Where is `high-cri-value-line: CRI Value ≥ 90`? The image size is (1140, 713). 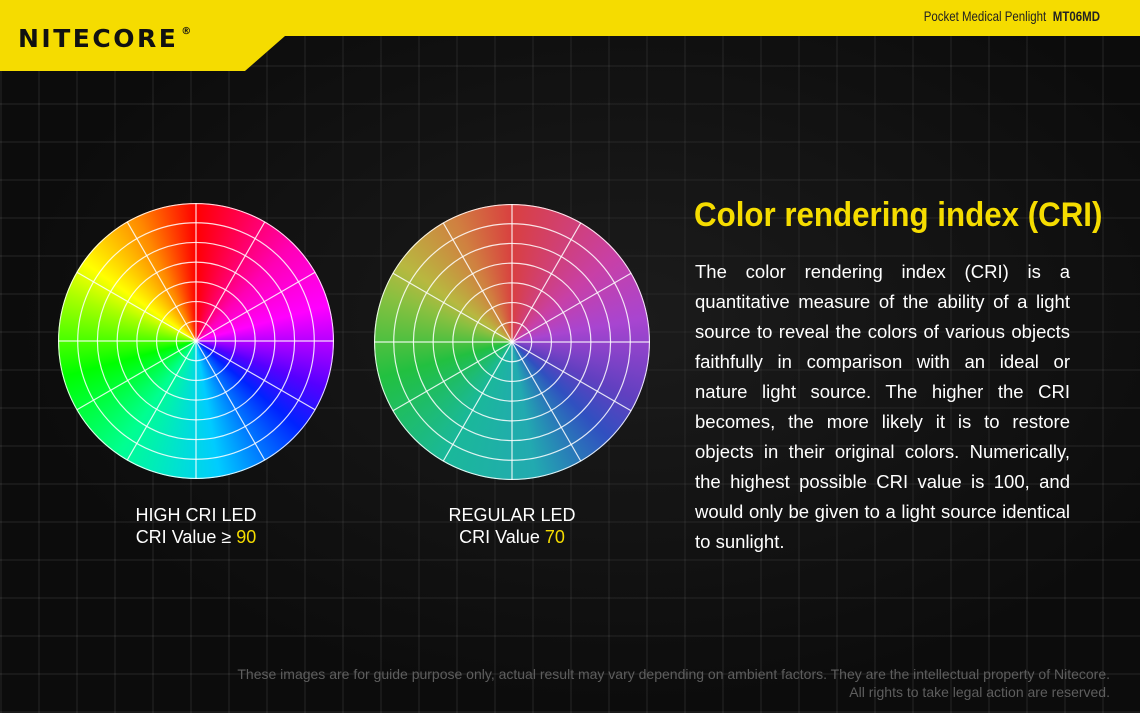 high-cri-value-line: CRI Value ≥ 90 is located at coordinates (196, 537).